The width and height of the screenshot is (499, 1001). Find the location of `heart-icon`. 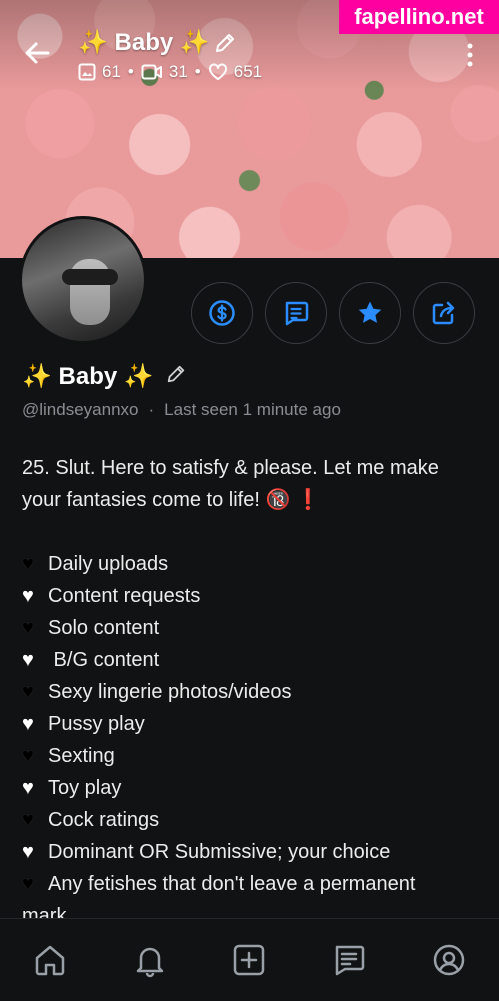

heart-icon is located at coordinates (217, 71).